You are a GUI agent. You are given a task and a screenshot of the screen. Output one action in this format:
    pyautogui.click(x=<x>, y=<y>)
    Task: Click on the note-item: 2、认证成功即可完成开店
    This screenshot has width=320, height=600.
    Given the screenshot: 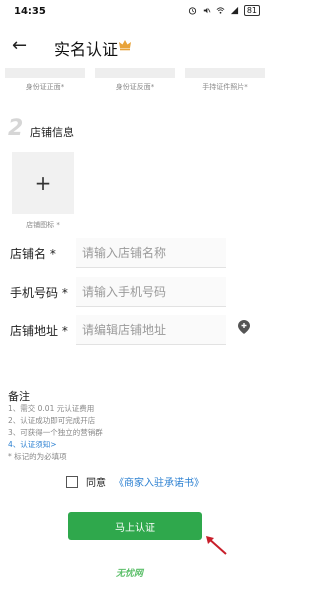 What is the action you would take?
    pyautogui.click(x=52, y=420)
    